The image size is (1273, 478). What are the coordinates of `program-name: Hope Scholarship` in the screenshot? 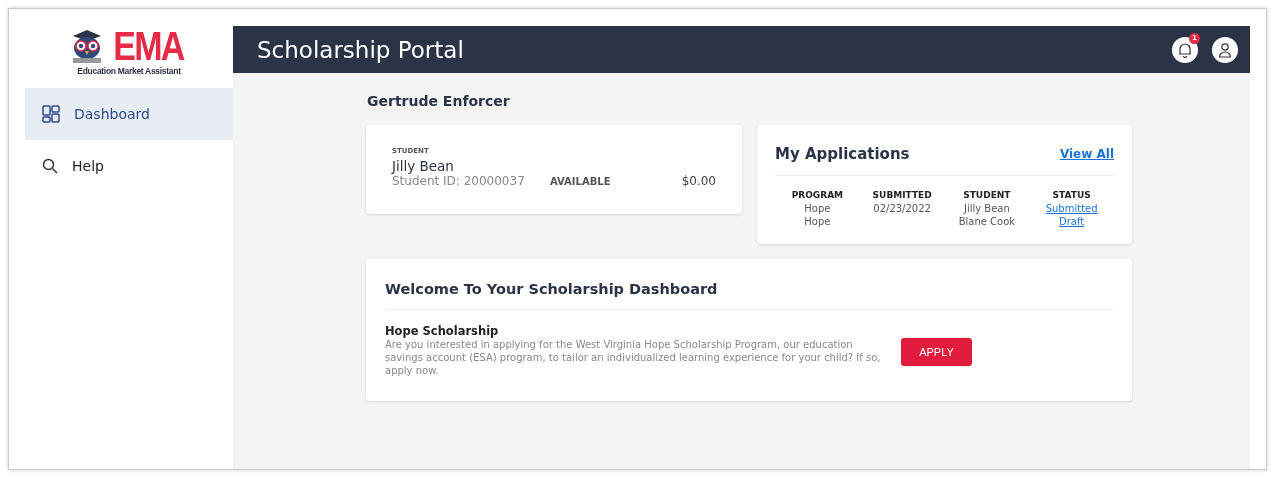 It's located at (442, 331).